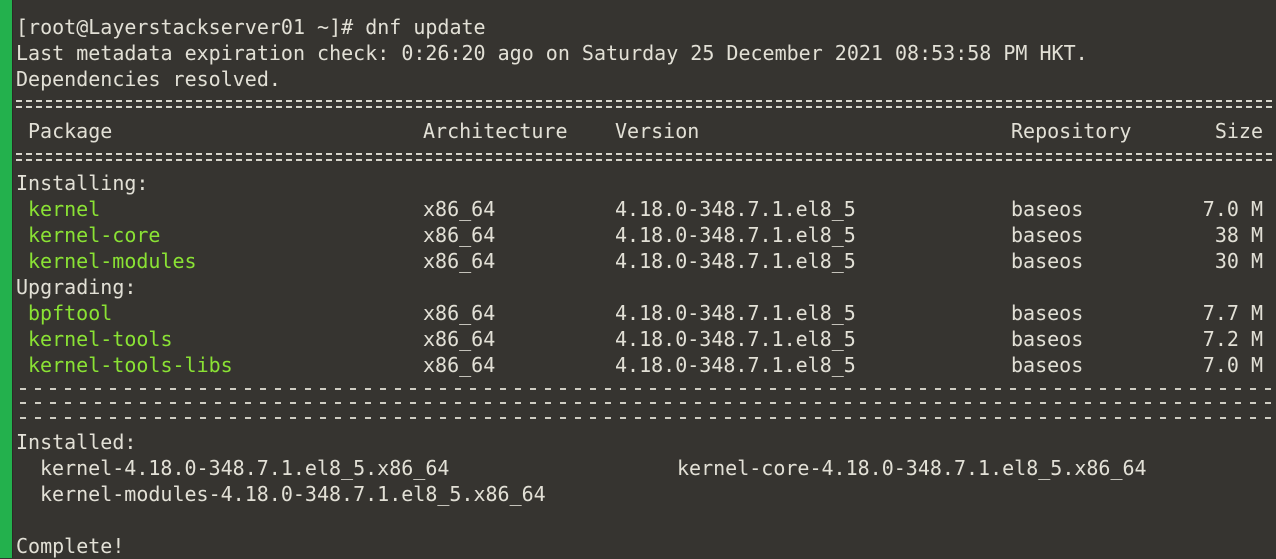 The image size is (1276, 559). Describe the element at coordinates (64, 209) in the screenshot. I see `package-name: kernel` at that location.